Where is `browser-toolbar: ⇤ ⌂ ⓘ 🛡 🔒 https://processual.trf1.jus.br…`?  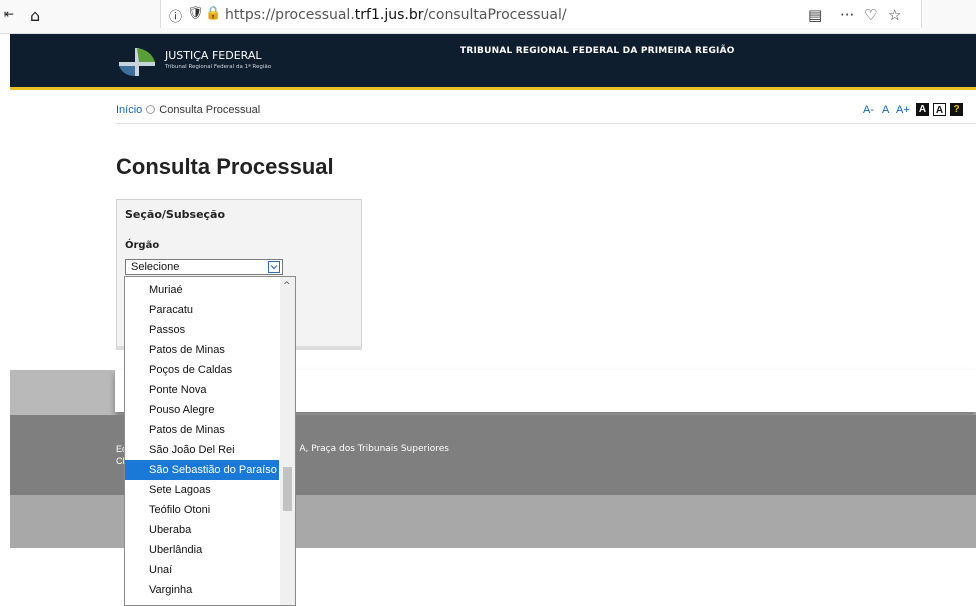 browser-toolbar: ⇤ ⌂ ⓘ 🛡 🔒 https://processual.trf1.jus.br… is located at coordinates (488, 17).